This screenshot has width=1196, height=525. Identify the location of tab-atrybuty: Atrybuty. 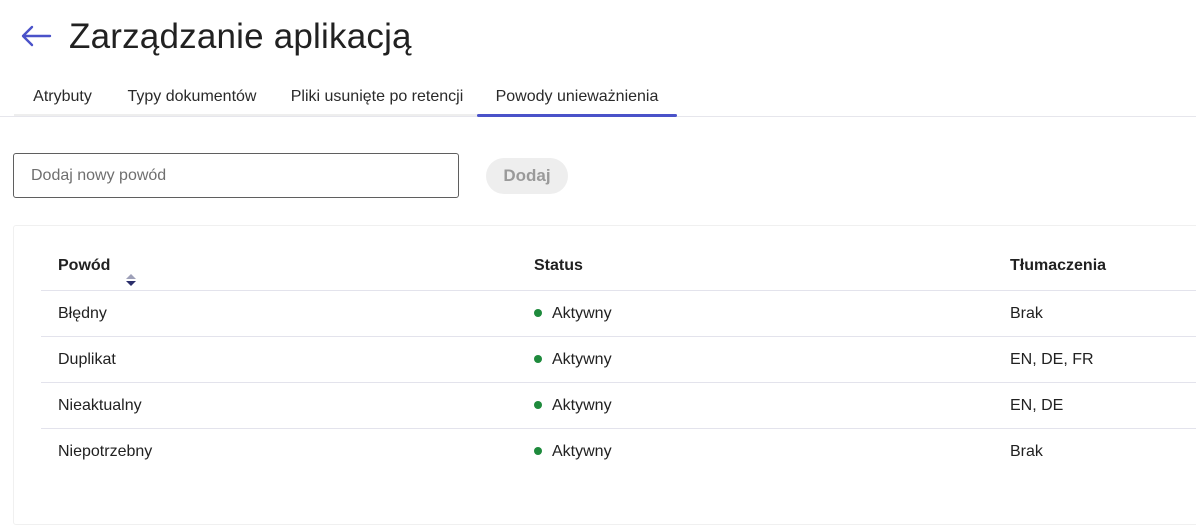
(62, 96).